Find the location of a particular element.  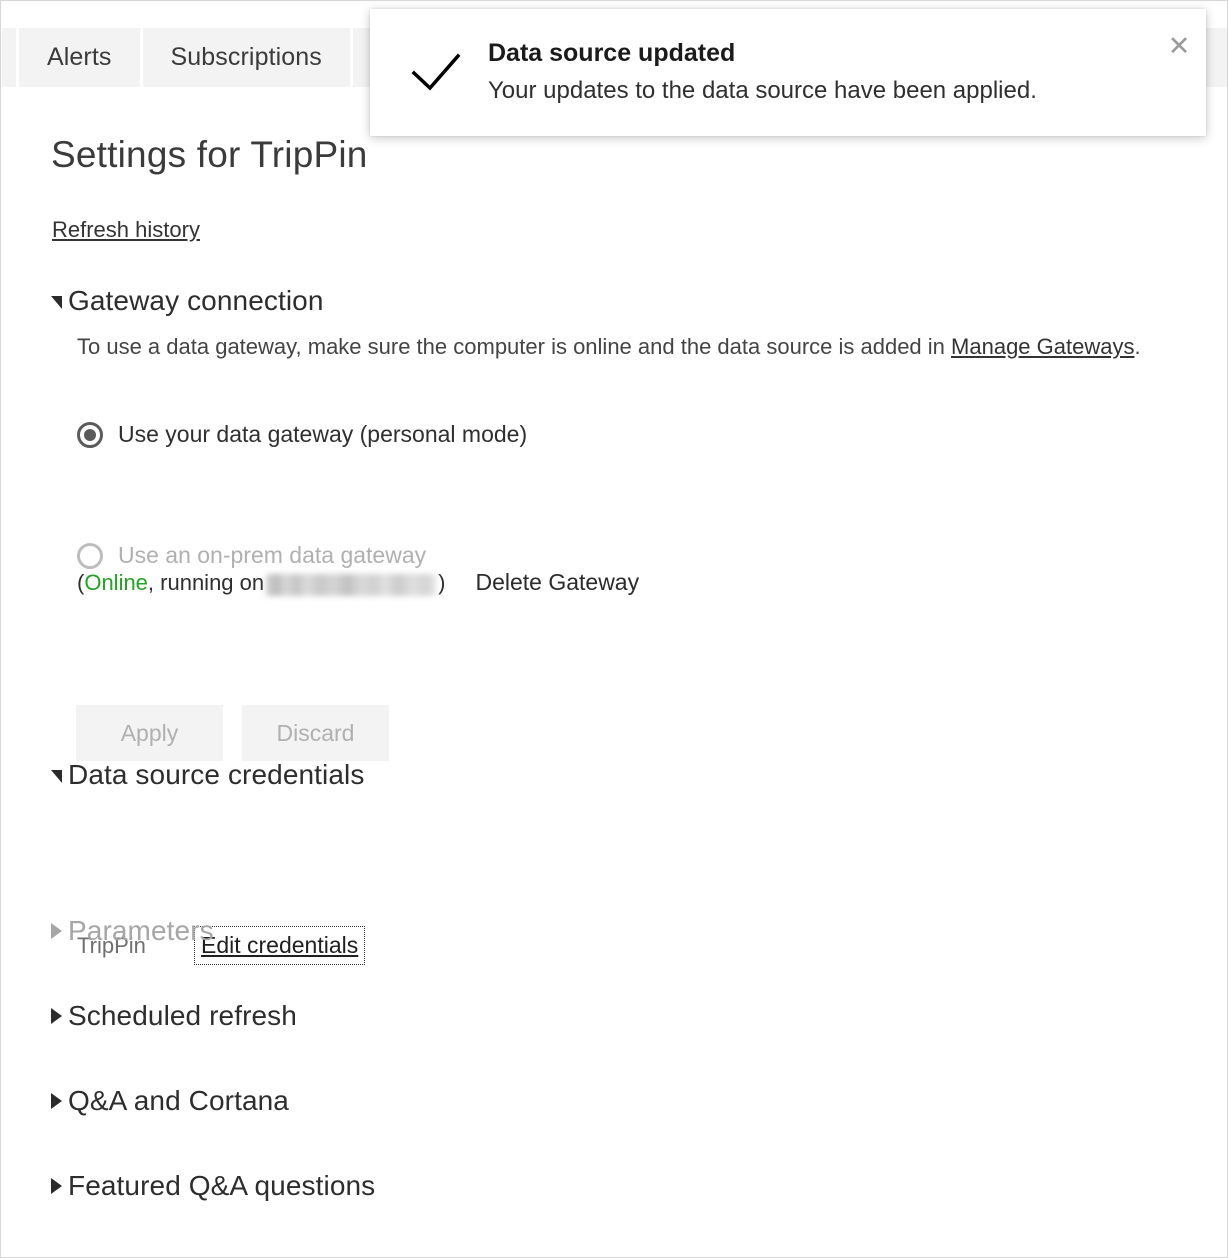

machine-name-redacted is located at coordinates (351, 584).